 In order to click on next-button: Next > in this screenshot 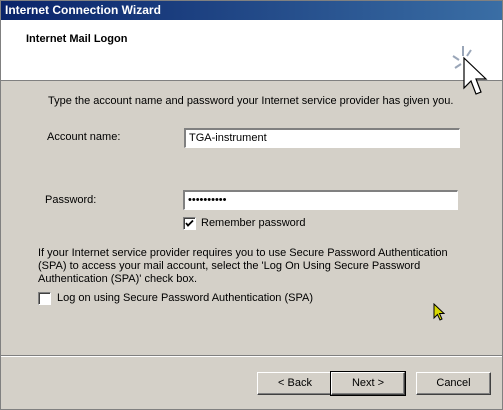, I will do `click(368, 383)`.